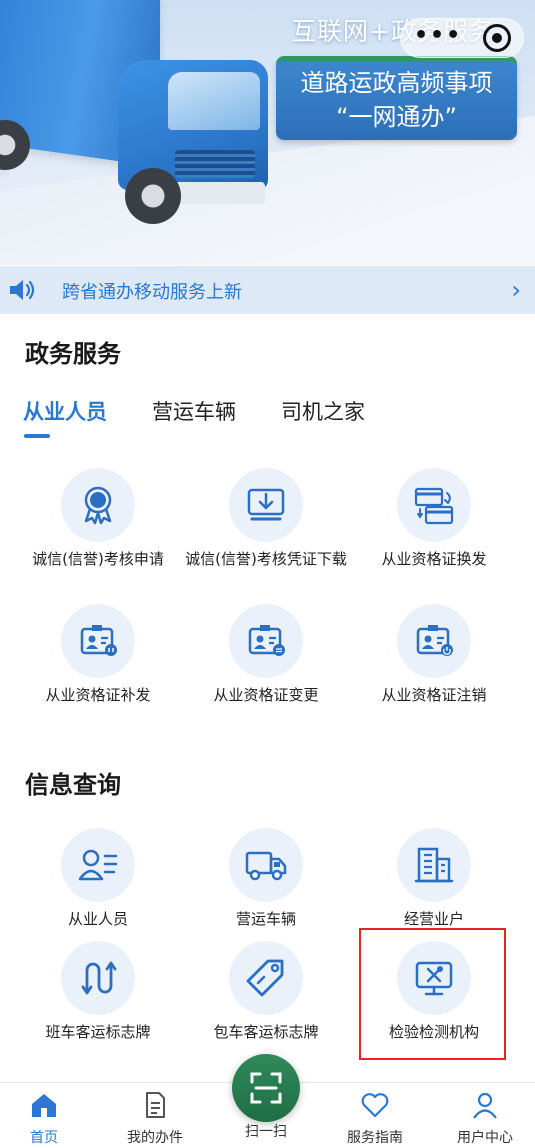 The height and width of the screenshot is (1148, 535). I want to click on query-label: 营运车辆, so click(265, 919).